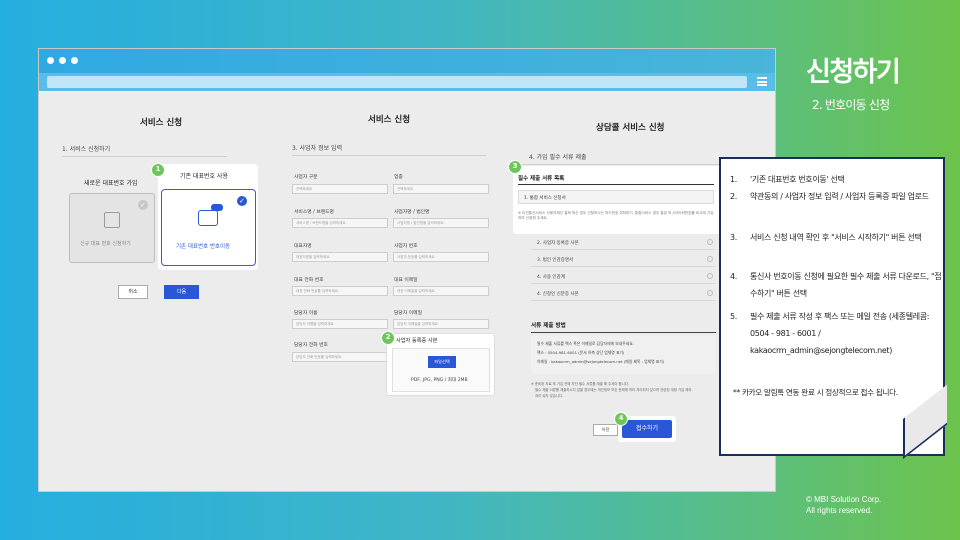  What do you see at coordinates (733, 316) in the screenshot?
I see `step-number: 5.` at bounding box center [733, 316].